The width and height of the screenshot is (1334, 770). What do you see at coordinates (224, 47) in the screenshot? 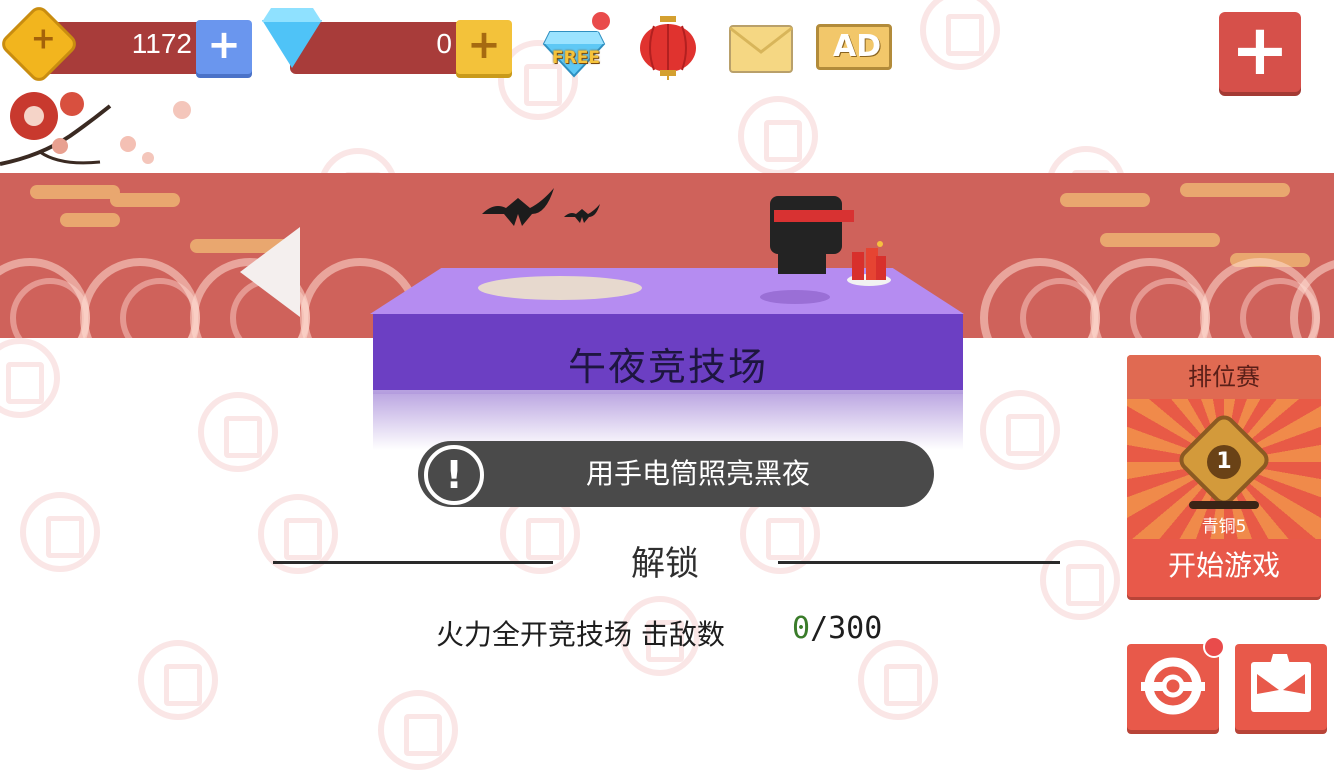
I see `add-coins-button: +` at bounding box center [224, 47].